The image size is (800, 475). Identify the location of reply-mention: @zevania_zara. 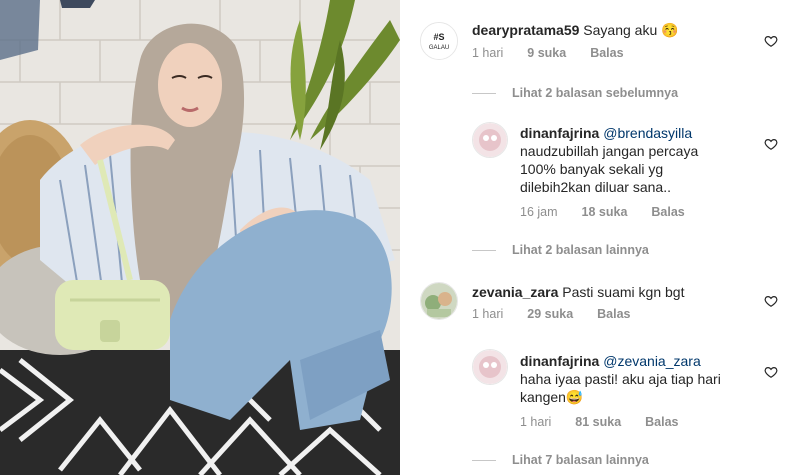
(652, 361).